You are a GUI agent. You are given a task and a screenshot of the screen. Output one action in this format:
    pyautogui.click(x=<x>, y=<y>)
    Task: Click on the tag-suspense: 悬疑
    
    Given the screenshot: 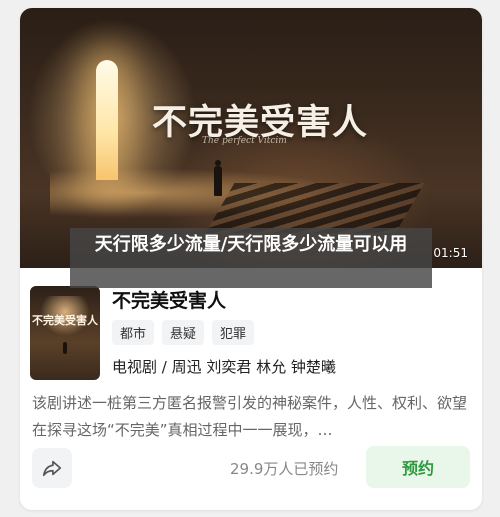 What is the action you would take?
    pyautogui.click(x=183, y=332)
    